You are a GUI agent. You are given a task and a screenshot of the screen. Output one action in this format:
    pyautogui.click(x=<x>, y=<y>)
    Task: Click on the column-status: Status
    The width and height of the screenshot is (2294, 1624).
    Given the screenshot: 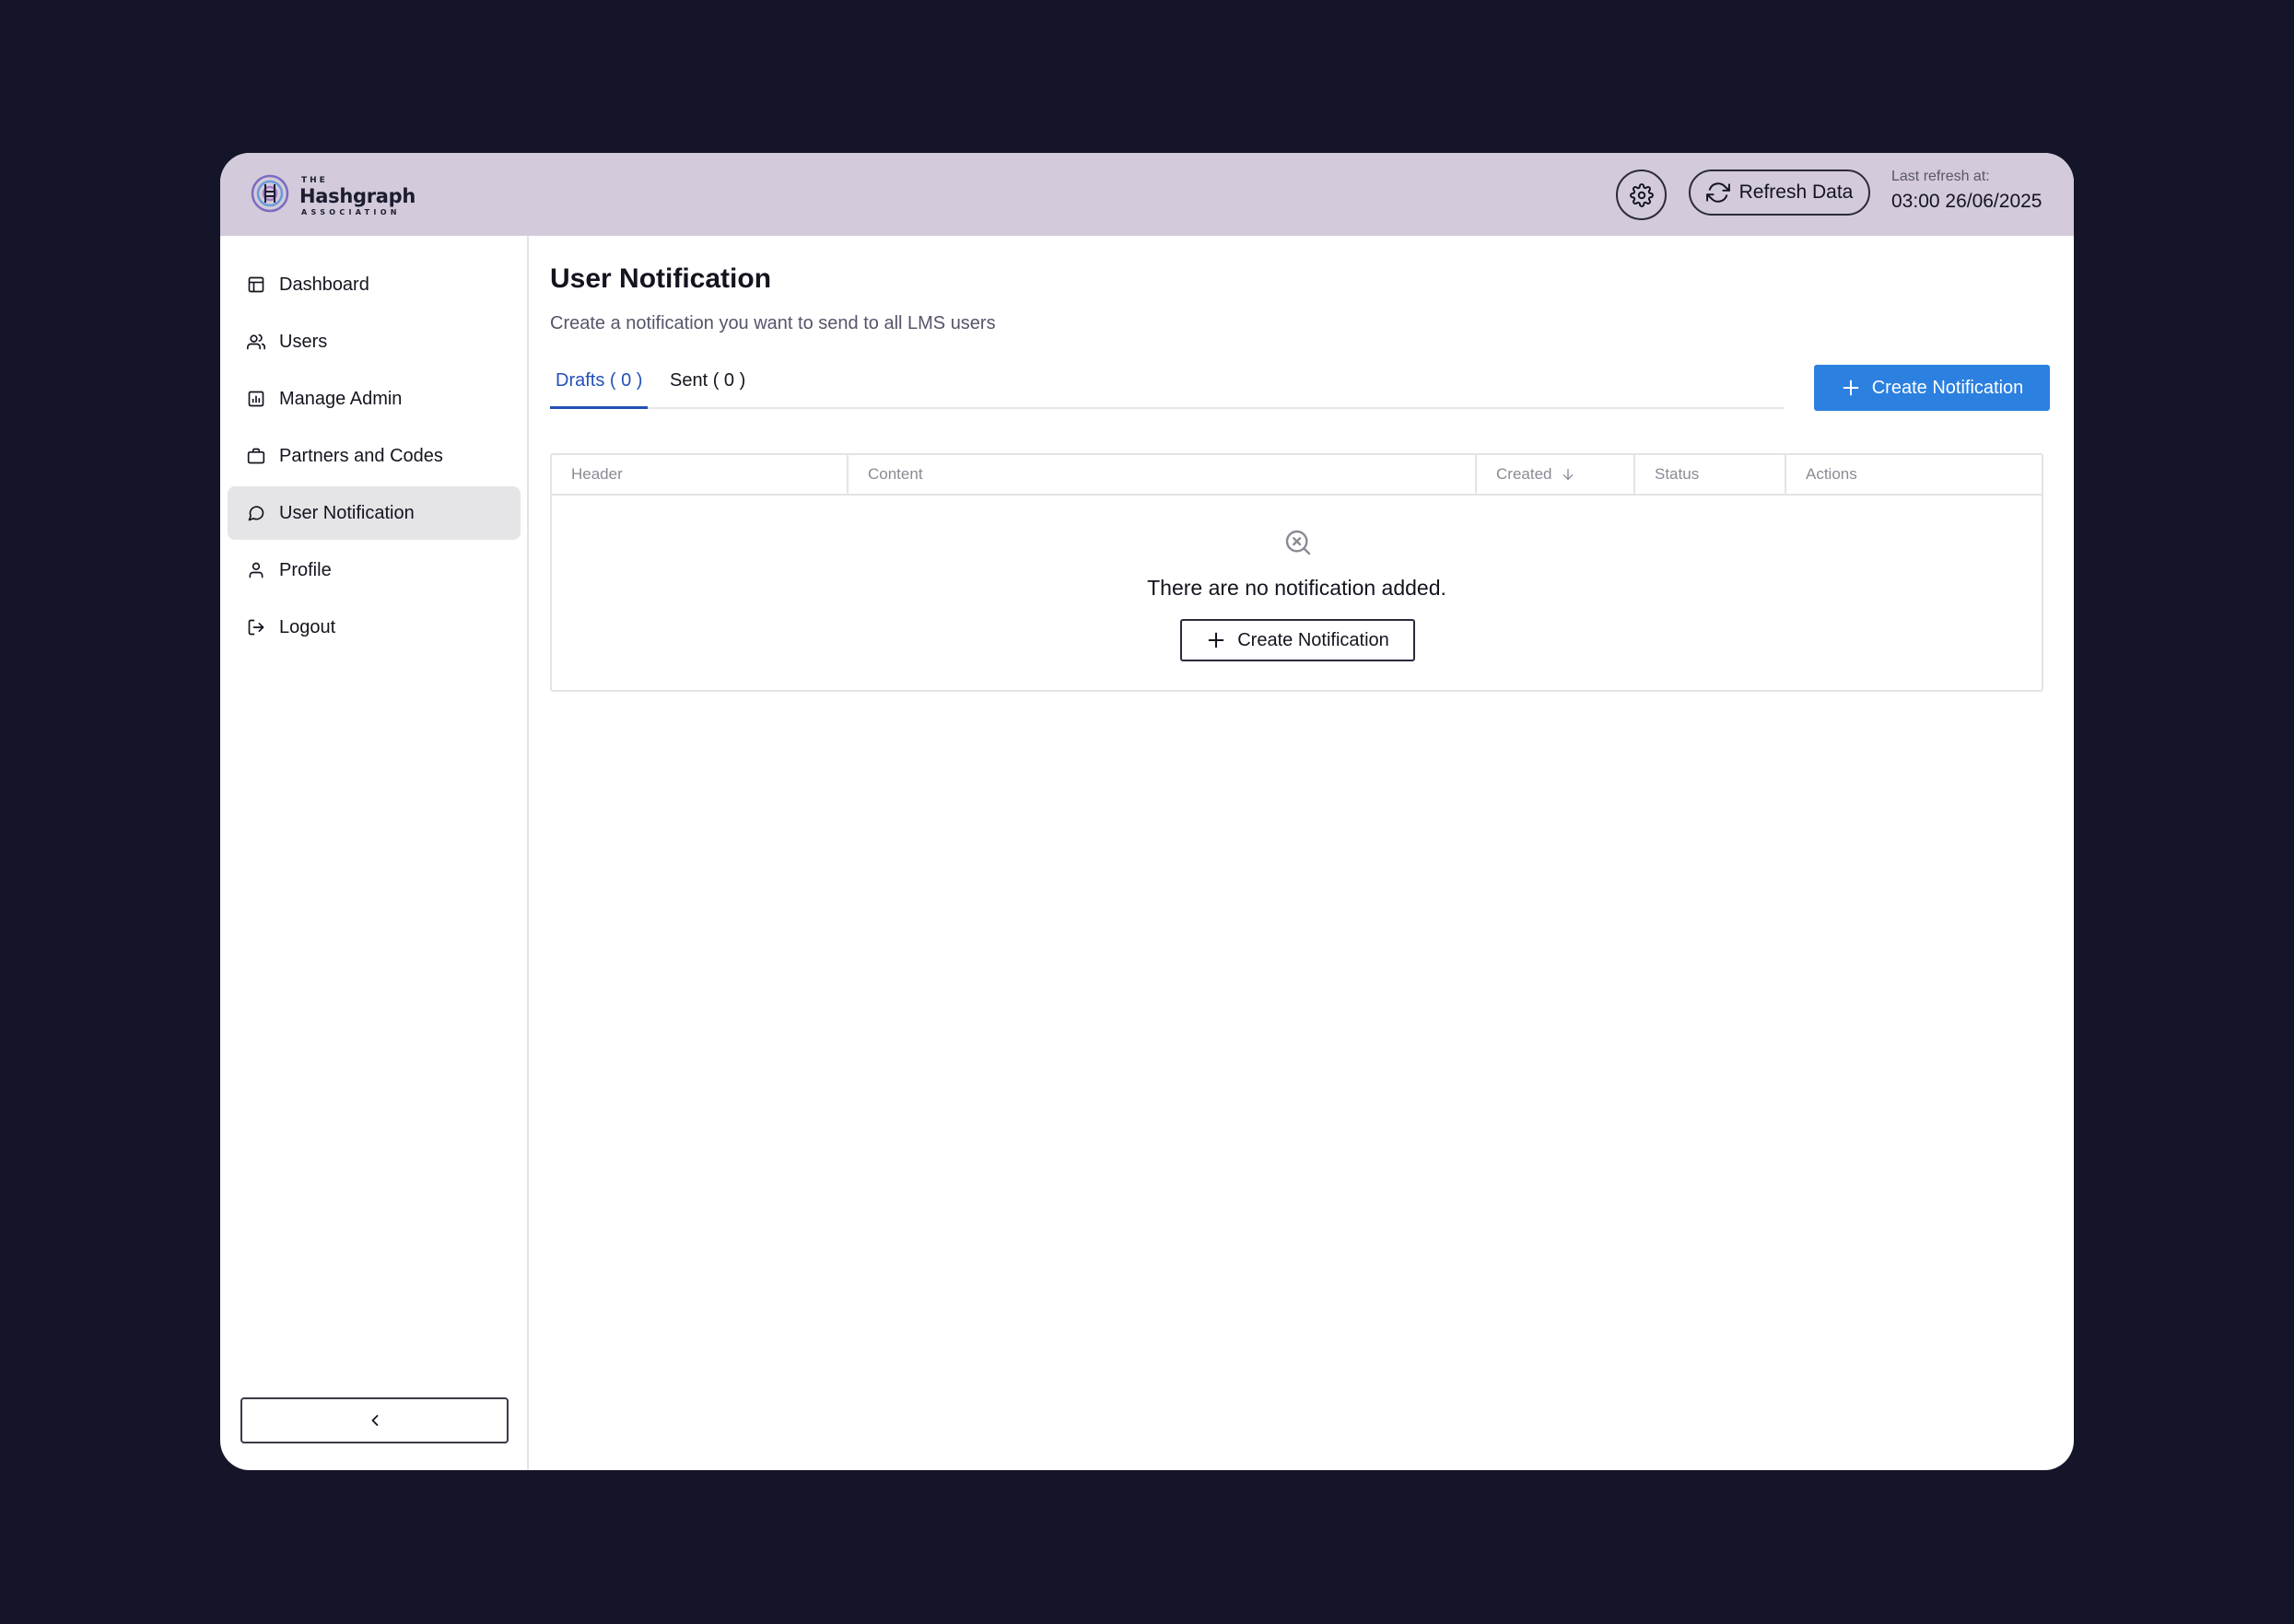 What is the action you would take?
    pyautogui.click(x=1710, y=474)
    